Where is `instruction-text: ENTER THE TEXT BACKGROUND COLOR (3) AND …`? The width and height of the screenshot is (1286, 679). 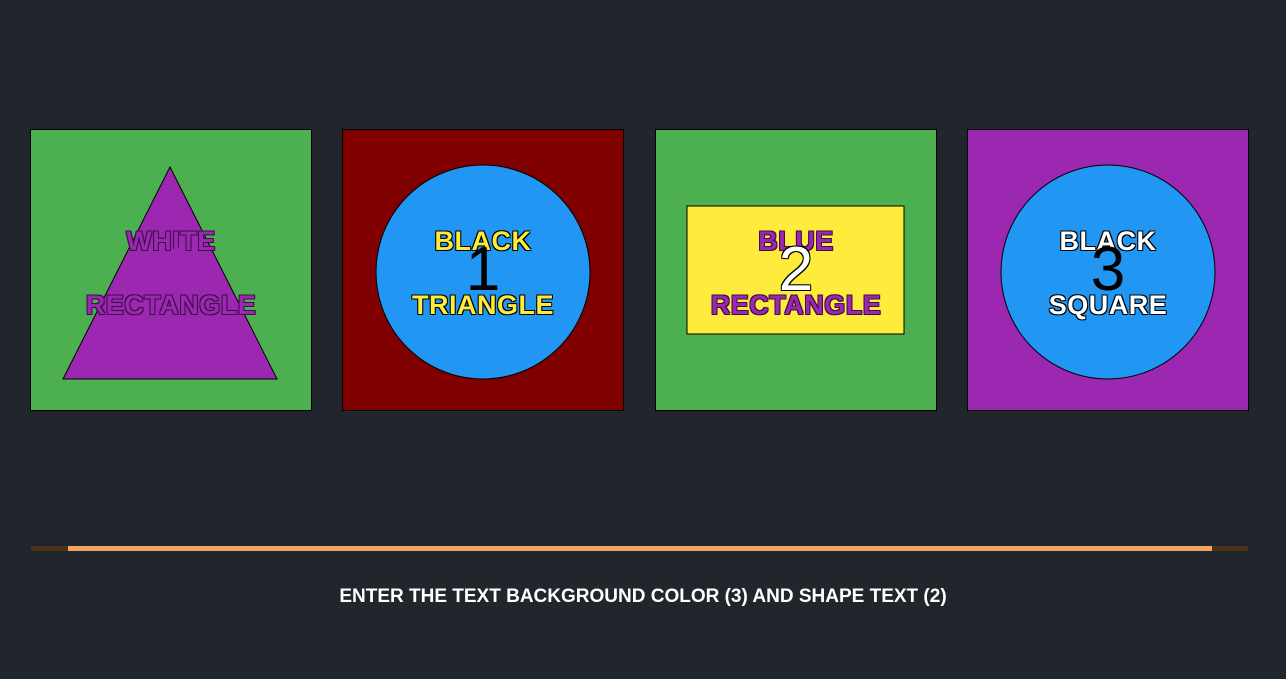
instruction-text: ENTER THE TEXT BACKGROUND COLOR (3) AND … is located at coordinates (643, 596).